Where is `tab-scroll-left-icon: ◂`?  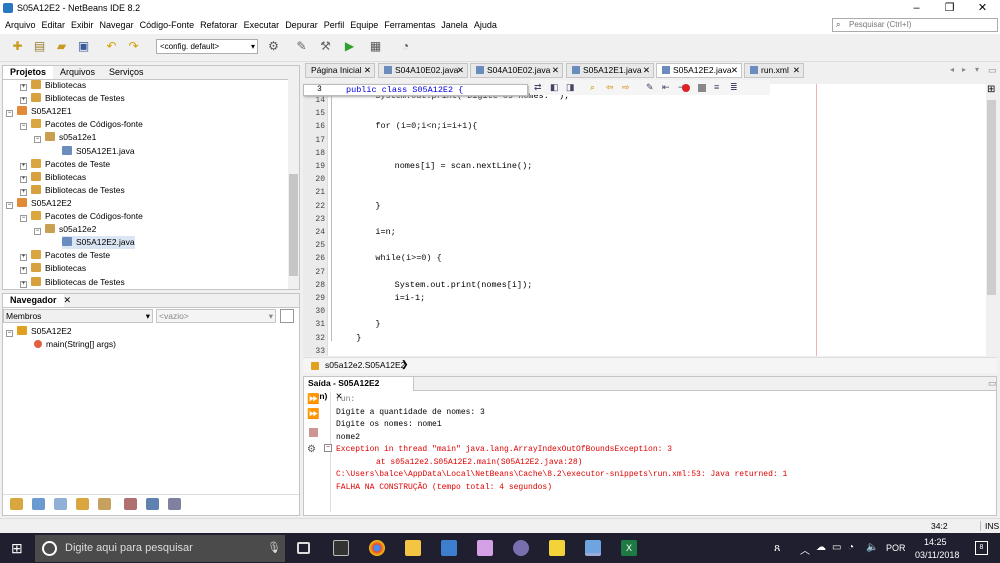 tab-scroll-left-icon: ◂ is located at coordinates (952, 69).